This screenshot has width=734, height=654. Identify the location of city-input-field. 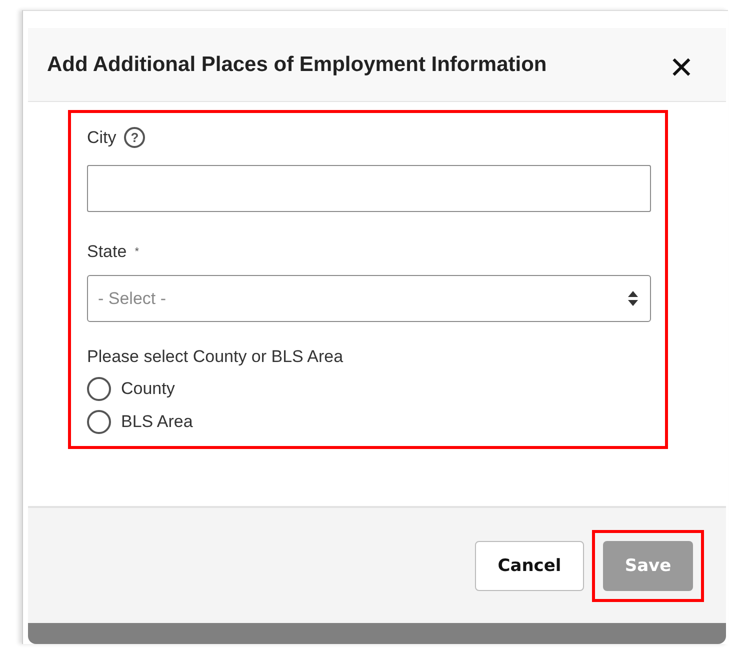
(369, 188).